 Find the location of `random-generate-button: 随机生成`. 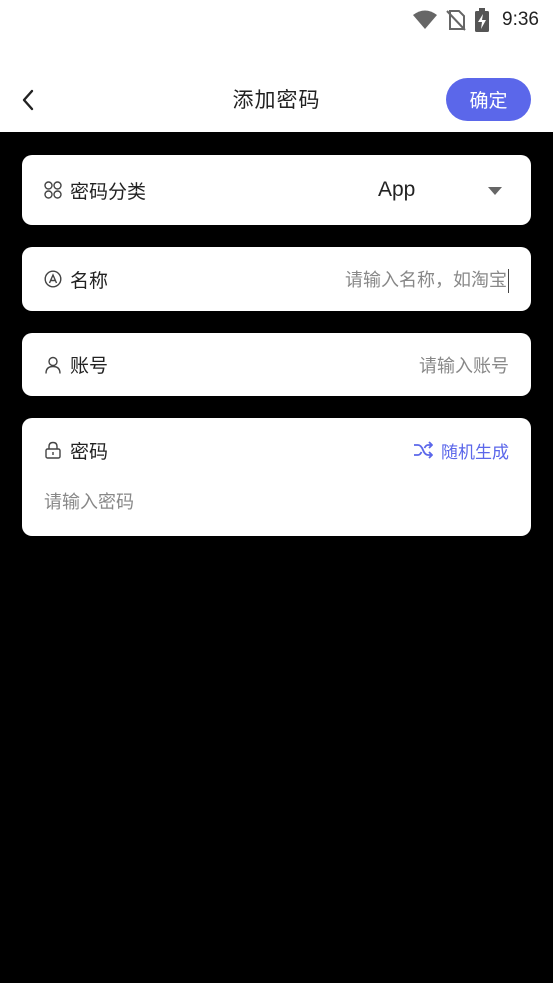

random-generate-button: 随机生成 is located at coordinates (461, 450).